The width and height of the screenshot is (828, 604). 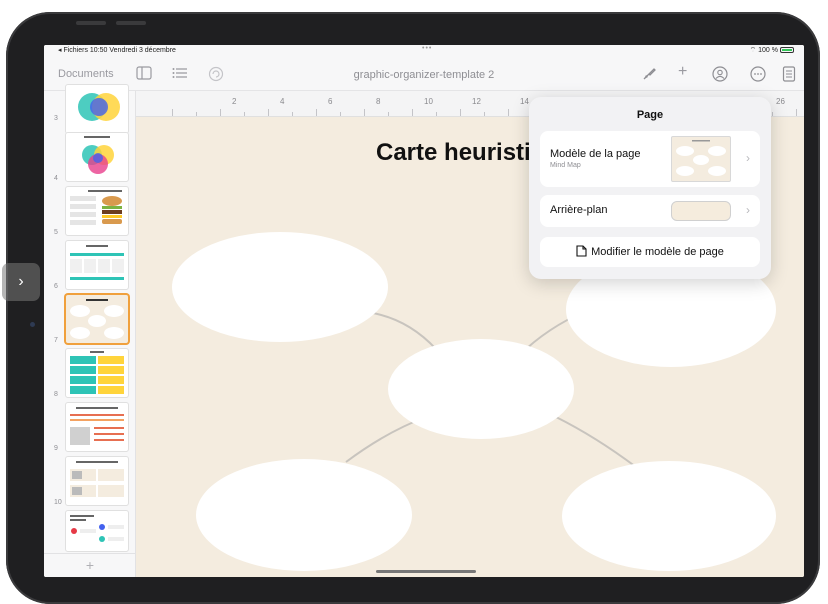 I want to click on edit-template-label: Modifier le modèle de page, so click(x=650, y=251).